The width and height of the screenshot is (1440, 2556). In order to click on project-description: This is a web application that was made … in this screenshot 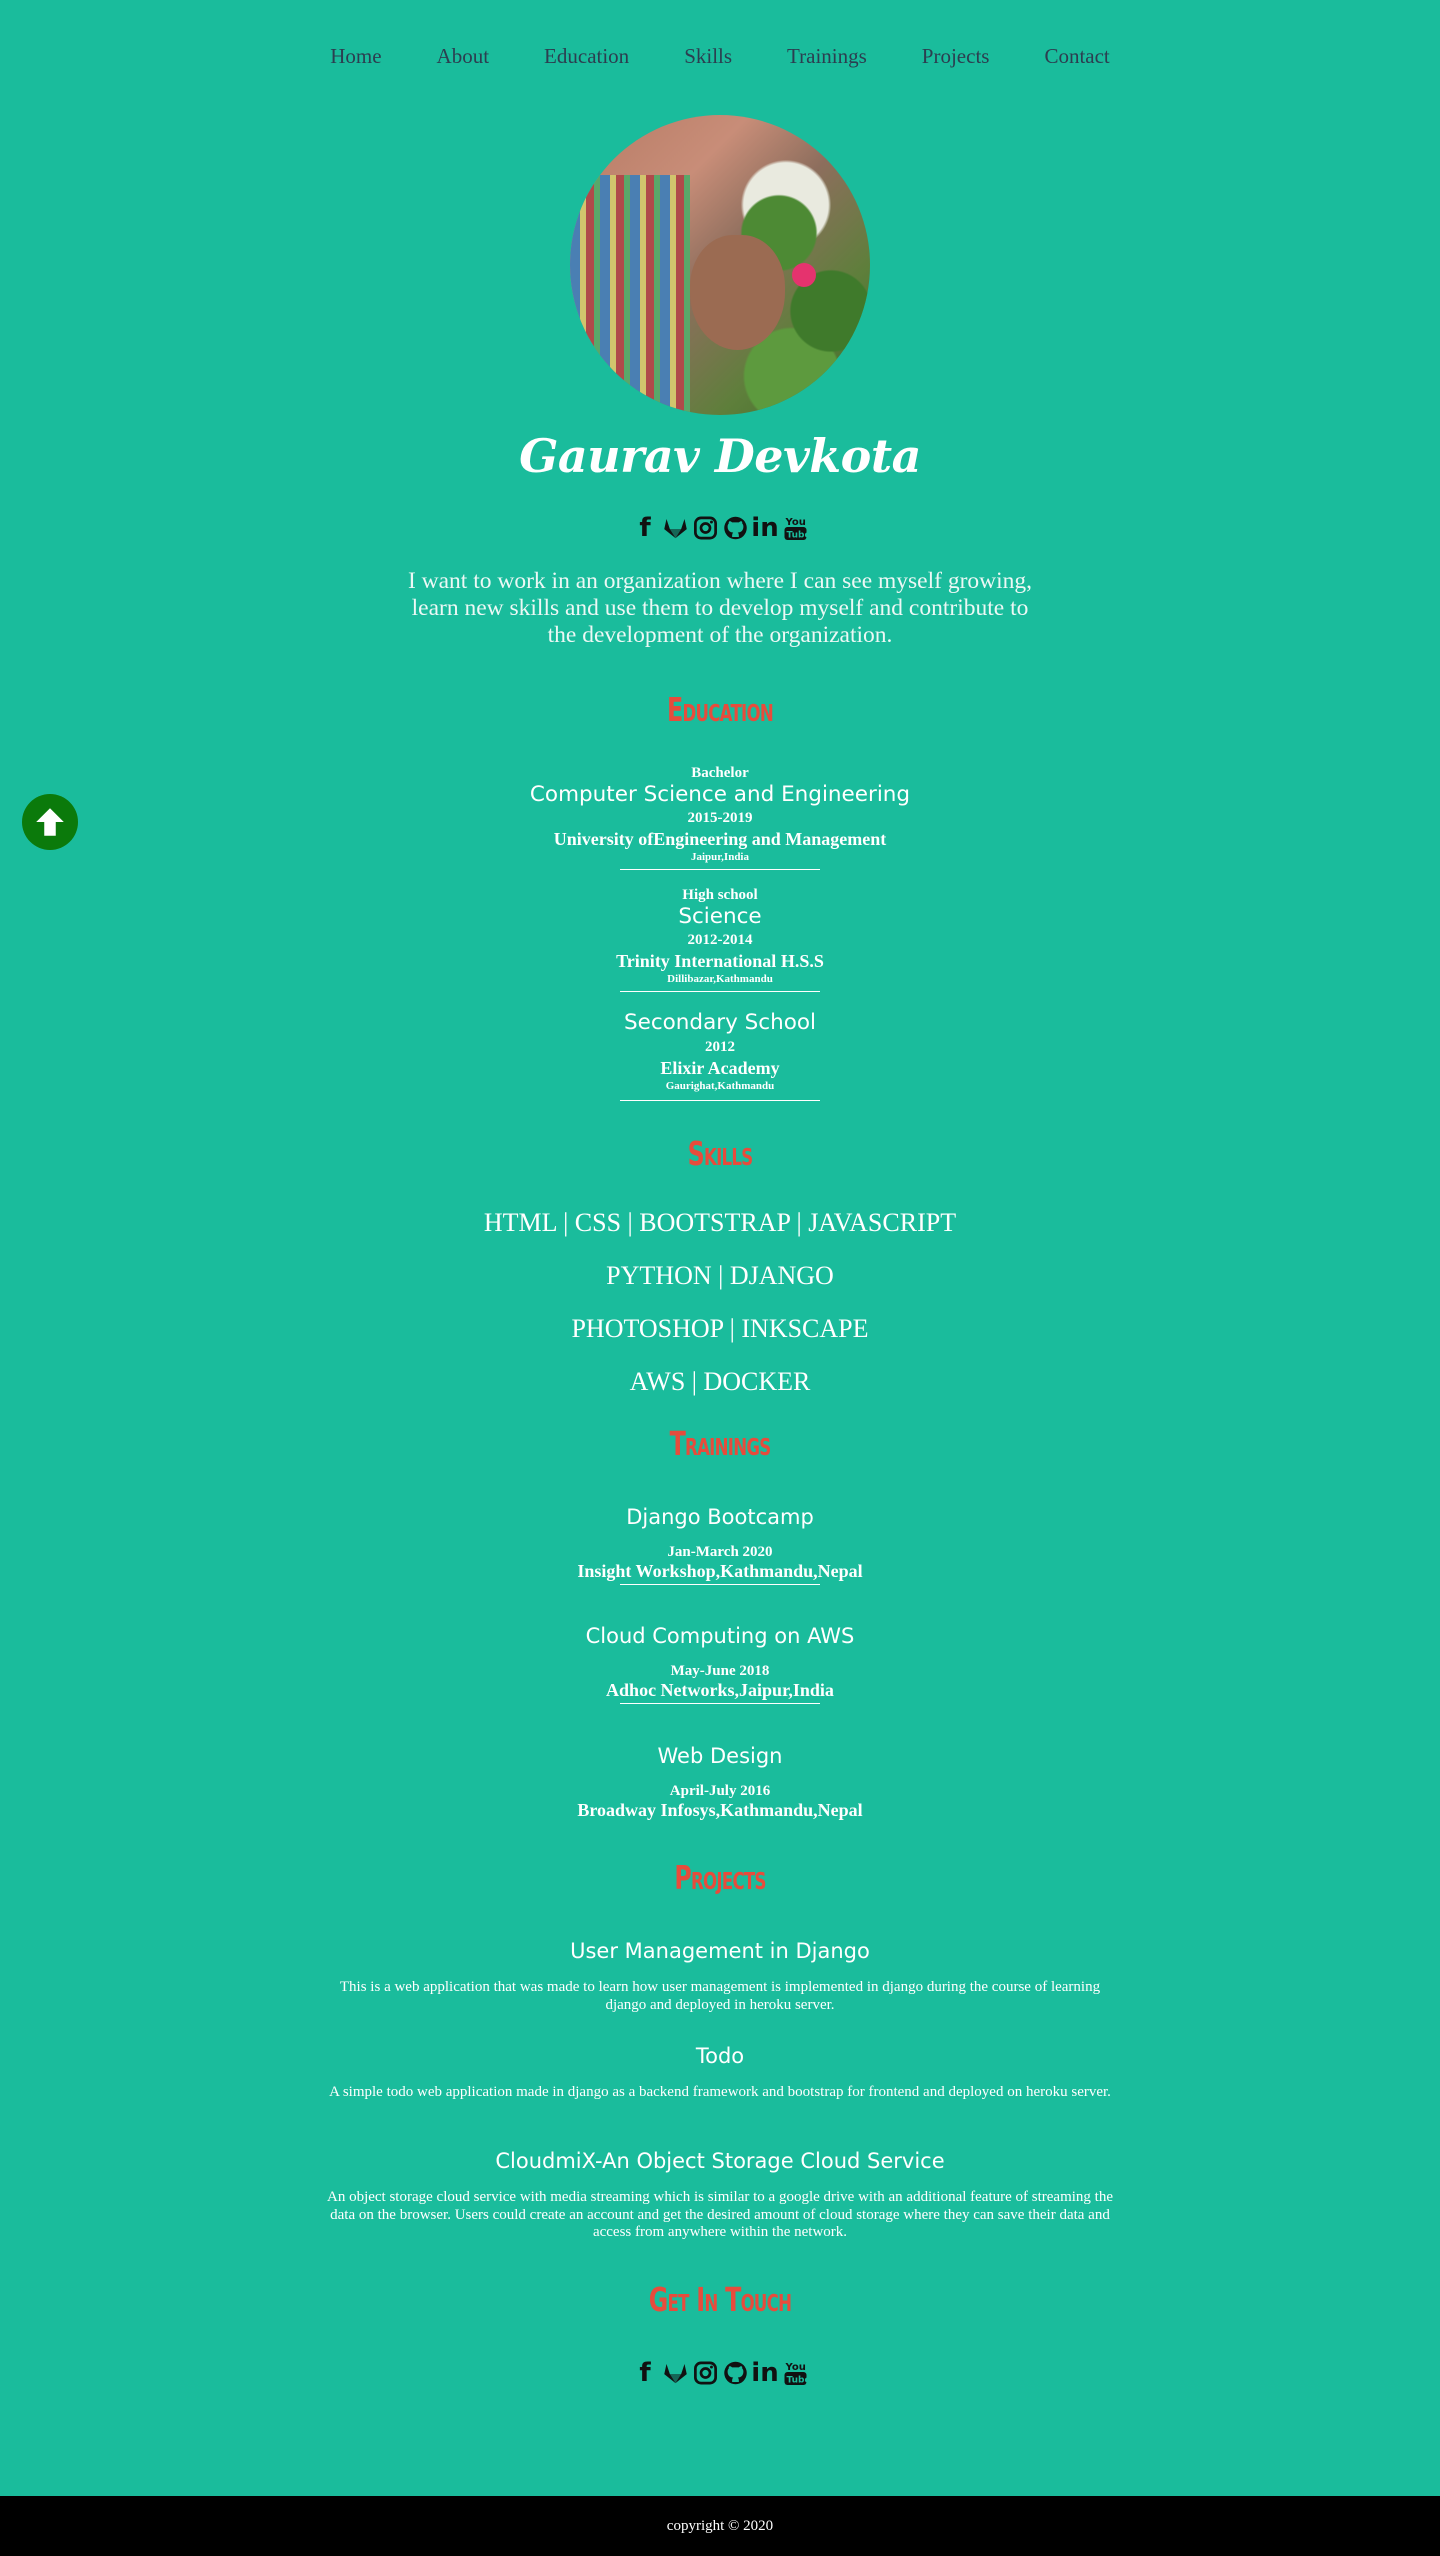, I will do `click(720, 1996)`.